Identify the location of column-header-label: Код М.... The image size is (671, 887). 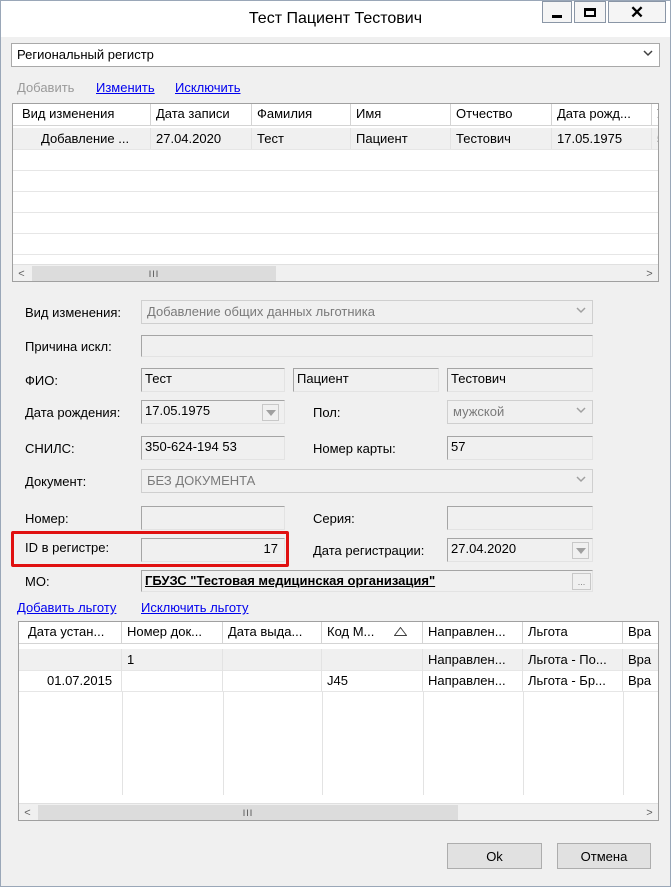
(351, 631).